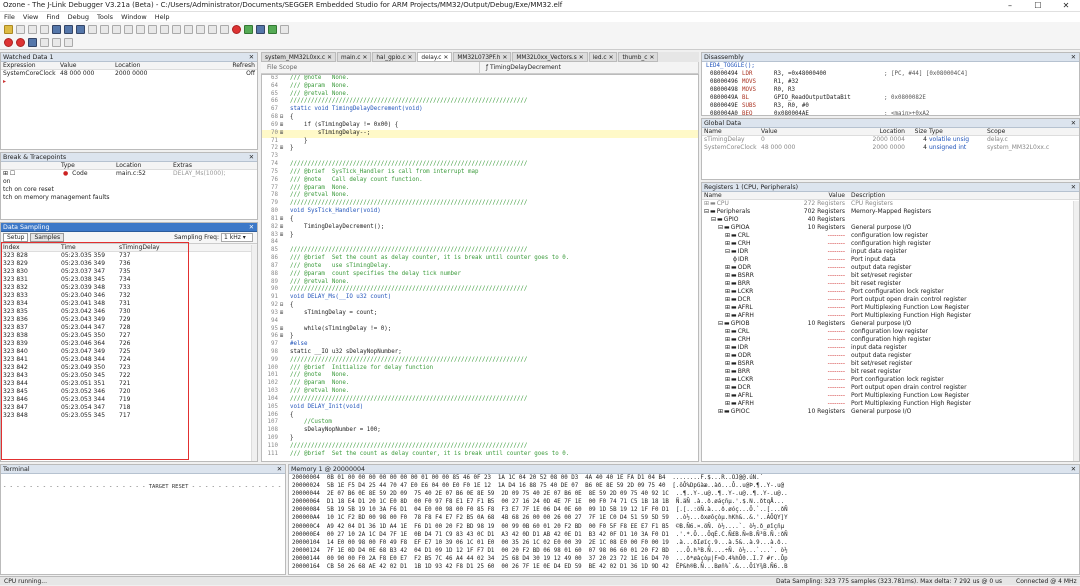 Image resolution: width=1080 pixels, height=586 pixels. I want to click on col-refresh: Refresh, so click(242, 65).